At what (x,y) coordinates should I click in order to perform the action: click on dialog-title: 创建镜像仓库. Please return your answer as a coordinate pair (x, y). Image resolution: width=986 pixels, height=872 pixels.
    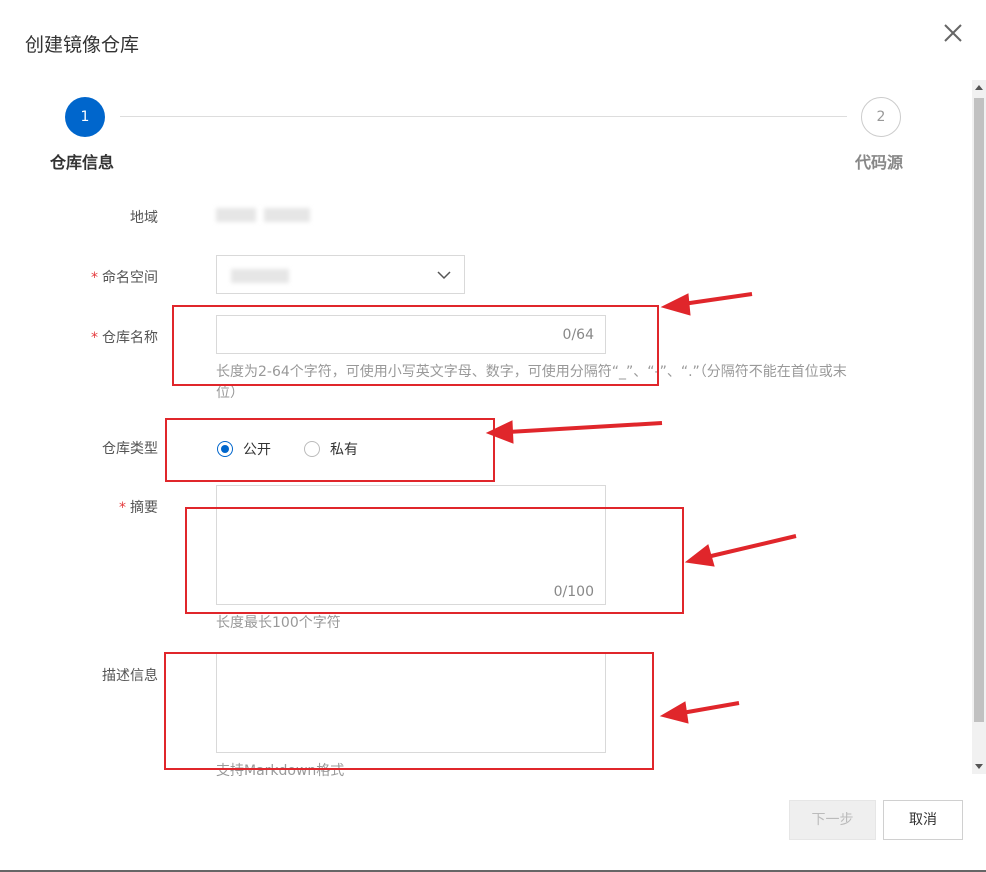
    Looking at the image, I should click on (82, 45).